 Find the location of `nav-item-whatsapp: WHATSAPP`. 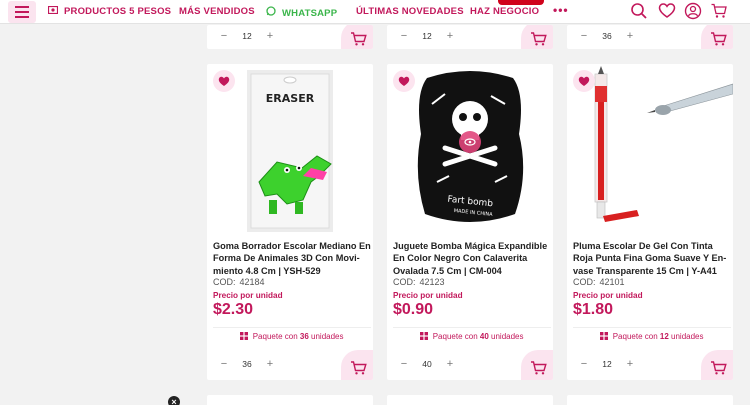

nav-item-whatsapp: WHATSAPP is located at coordinates (301, 12).